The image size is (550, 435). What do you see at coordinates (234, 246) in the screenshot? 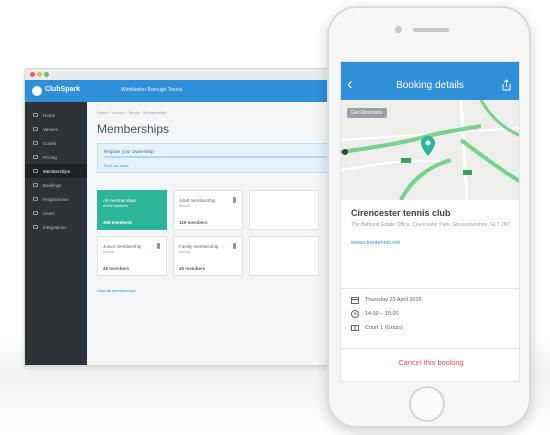
I see `family-icon` at bounding box center [234, 246].